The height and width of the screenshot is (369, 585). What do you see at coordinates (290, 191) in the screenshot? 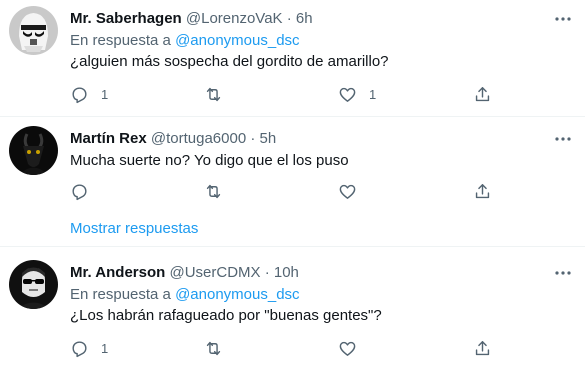
I see `tweet-actions` at bounding box center [290, 191].